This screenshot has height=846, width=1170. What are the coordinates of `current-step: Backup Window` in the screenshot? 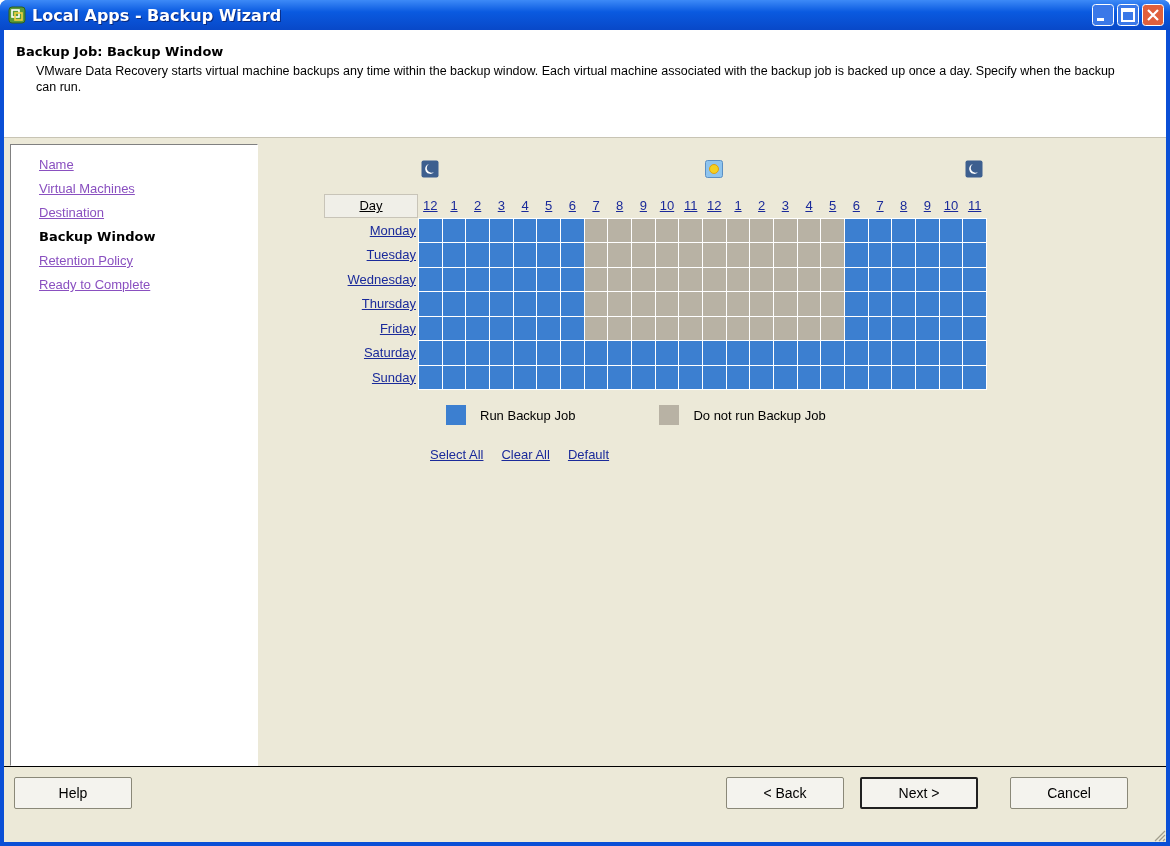 It's located at (97, 237).